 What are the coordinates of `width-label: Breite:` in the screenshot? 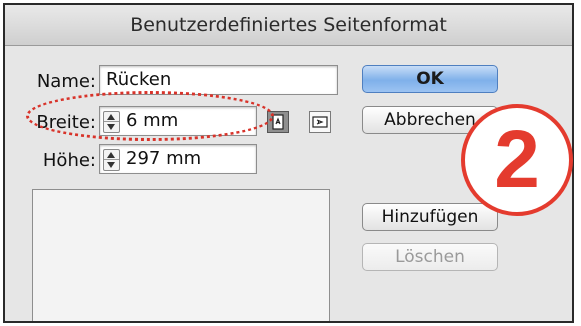 It's located at (66, 122).